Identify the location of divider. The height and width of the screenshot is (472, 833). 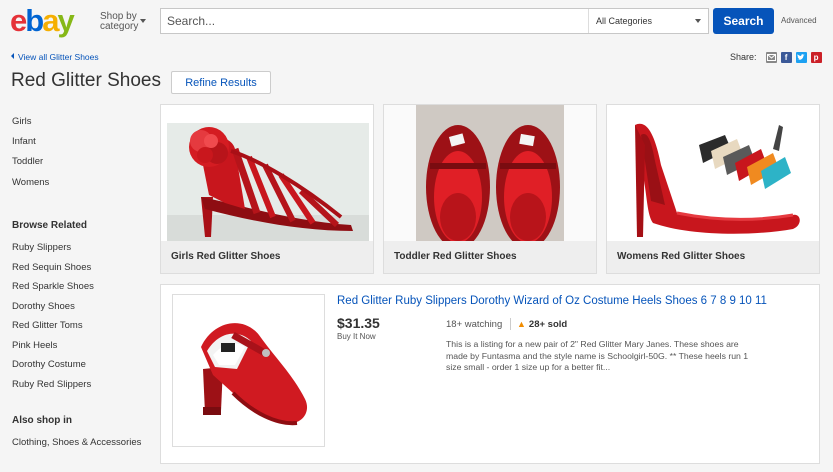
(510, 324).